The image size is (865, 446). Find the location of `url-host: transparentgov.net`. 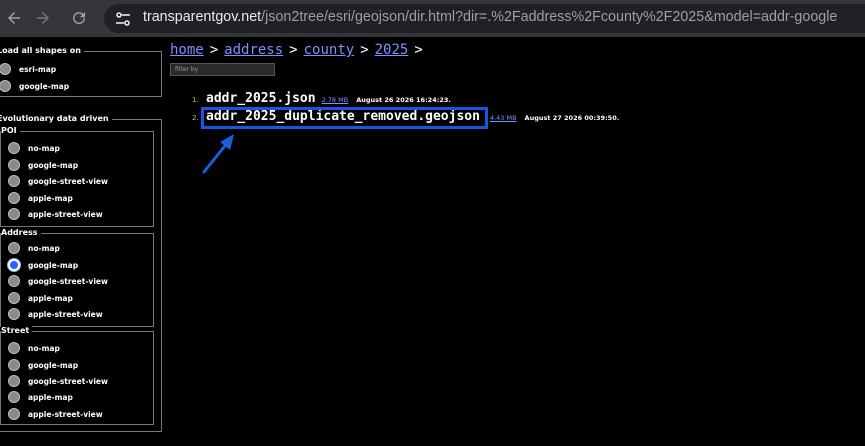

url-host: transparentgov.net is located at coordinates (202, 17).